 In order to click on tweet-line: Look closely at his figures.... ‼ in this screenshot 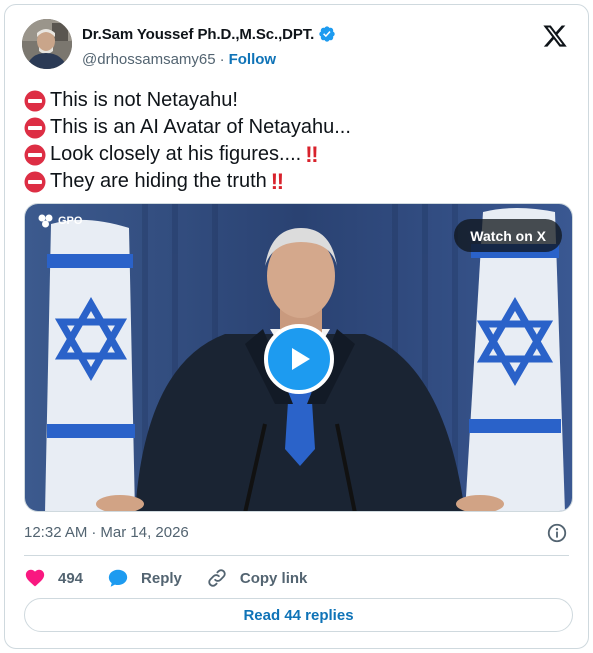, I will do `click(299, 154)`.